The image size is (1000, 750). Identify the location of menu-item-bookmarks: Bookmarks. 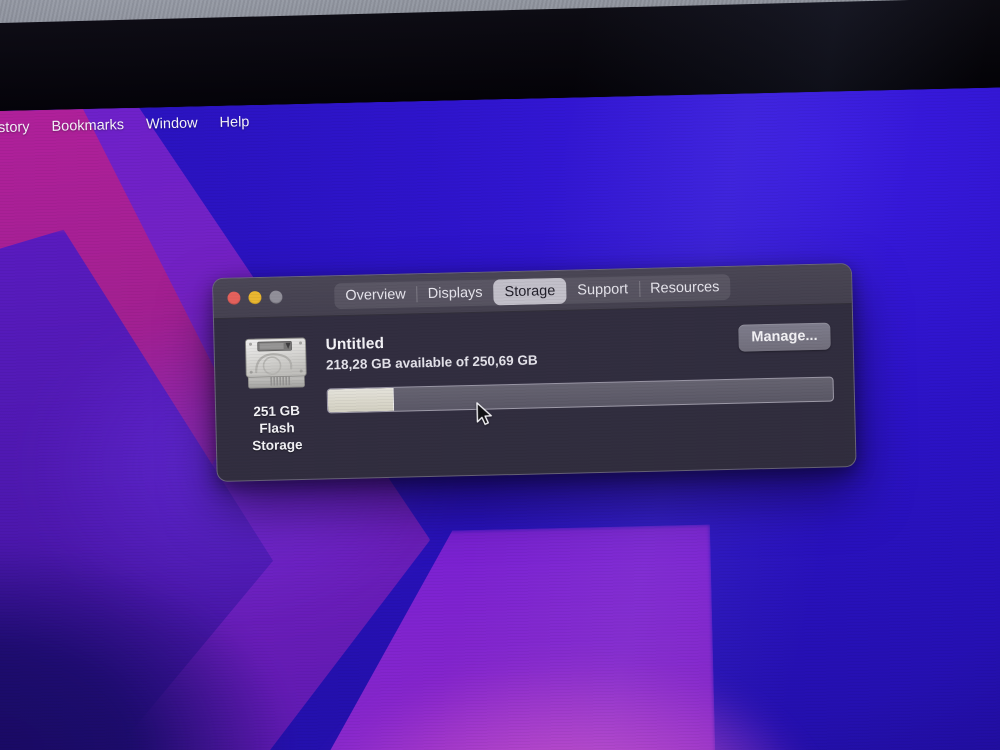
(87, 126).